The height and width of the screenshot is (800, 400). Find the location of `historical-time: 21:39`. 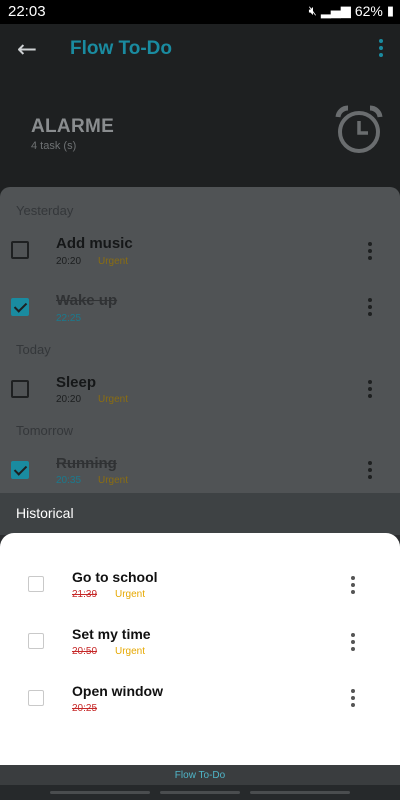

historical-time: 21:39 is located at coordinates (85, 594).